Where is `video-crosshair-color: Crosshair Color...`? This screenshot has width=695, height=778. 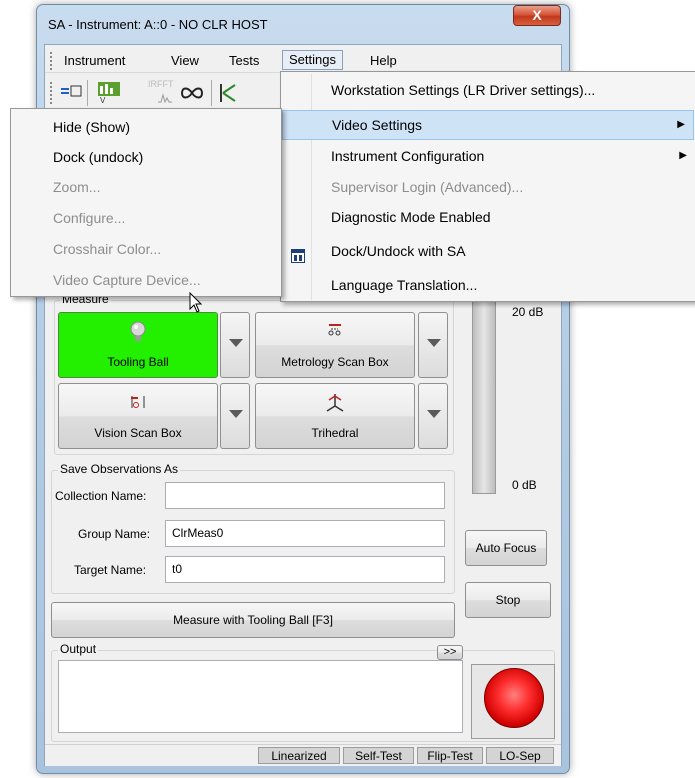
video-crosshair-color: Crosshair Color... is located at coordinates (146, 249).